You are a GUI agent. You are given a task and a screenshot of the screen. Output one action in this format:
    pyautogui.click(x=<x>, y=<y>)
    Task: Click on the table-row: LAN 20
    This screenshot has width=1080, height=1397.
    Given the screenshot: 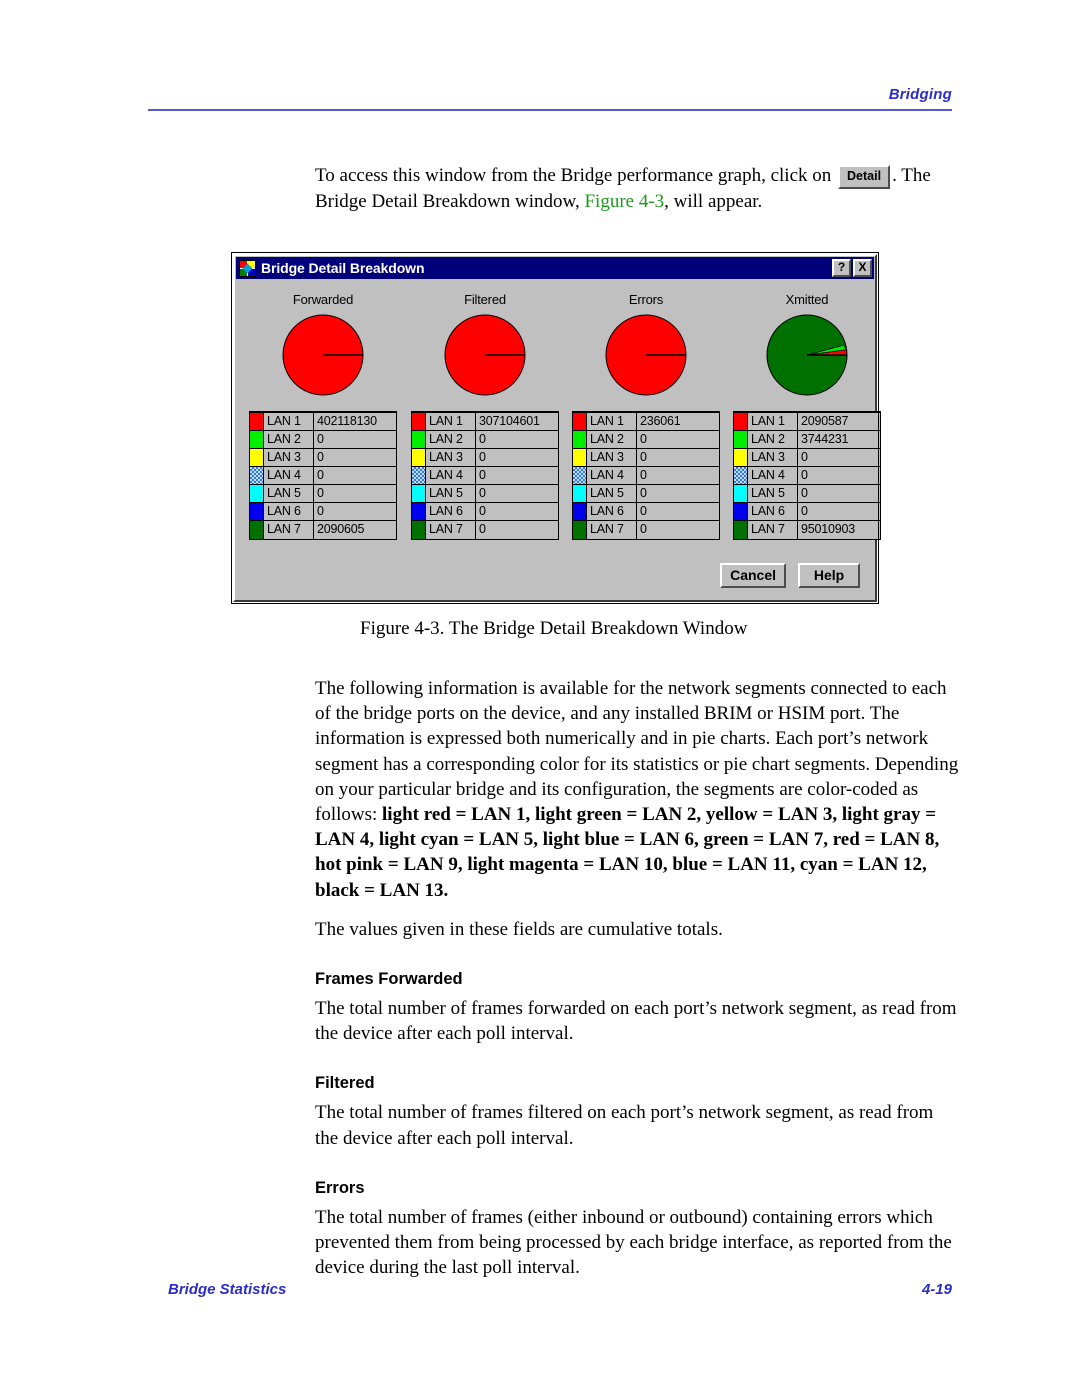 What is the action you would take?
    pyautogui.click(x=485, y=440)
    